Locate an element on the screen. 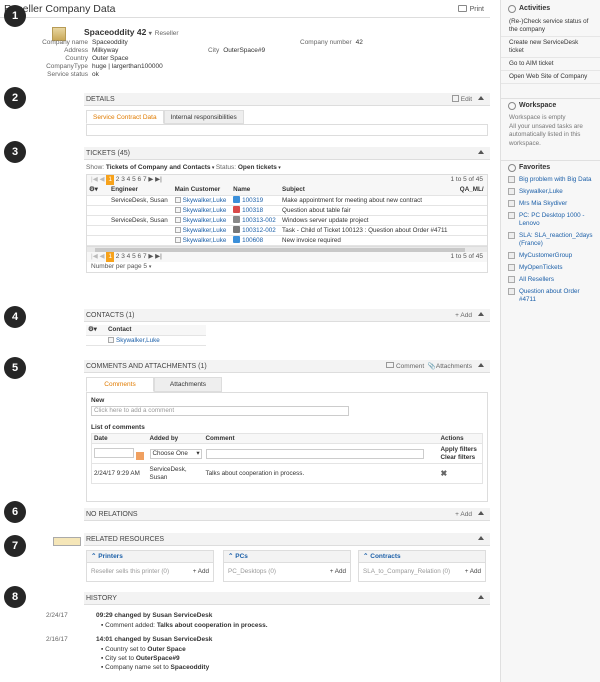 This screenshot has width=600, height=682. column-header: Engineer is located at coordinates (141, 190).